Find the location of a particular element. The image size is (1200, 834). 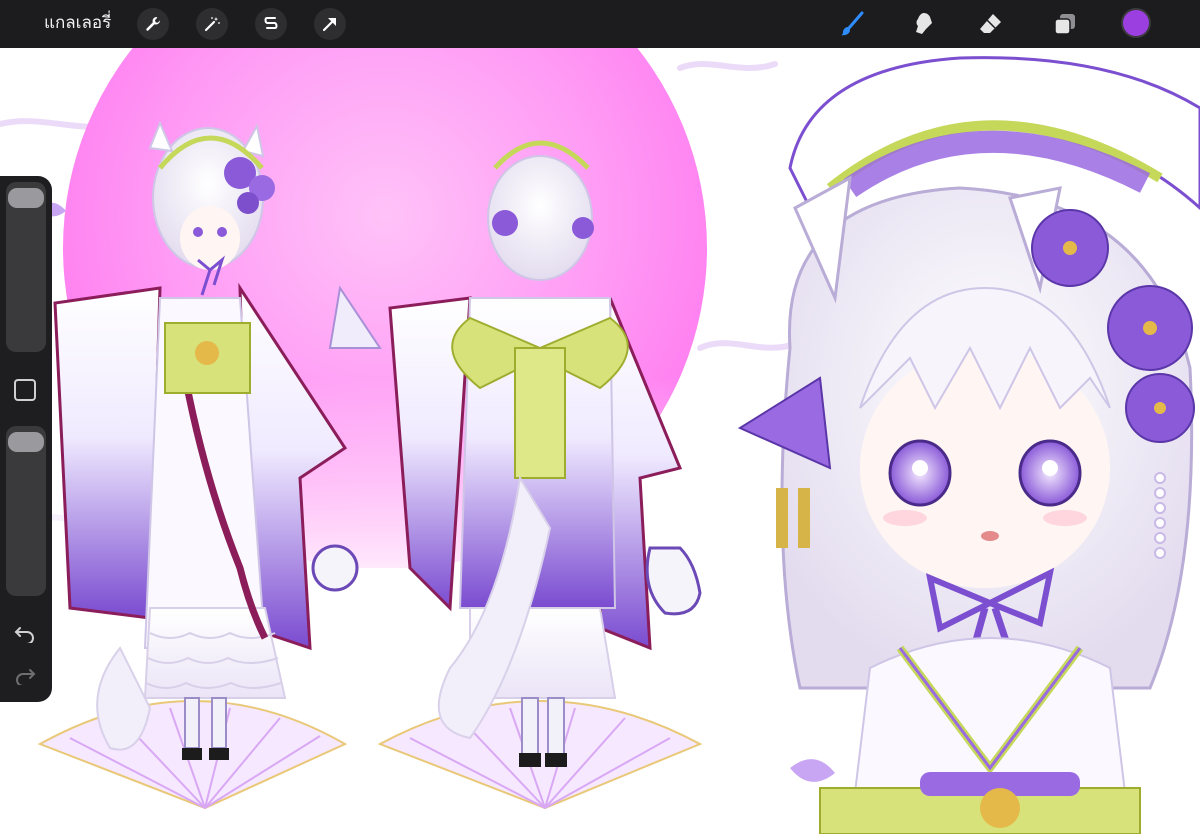

redo-button is located at coordinates (25, 676).